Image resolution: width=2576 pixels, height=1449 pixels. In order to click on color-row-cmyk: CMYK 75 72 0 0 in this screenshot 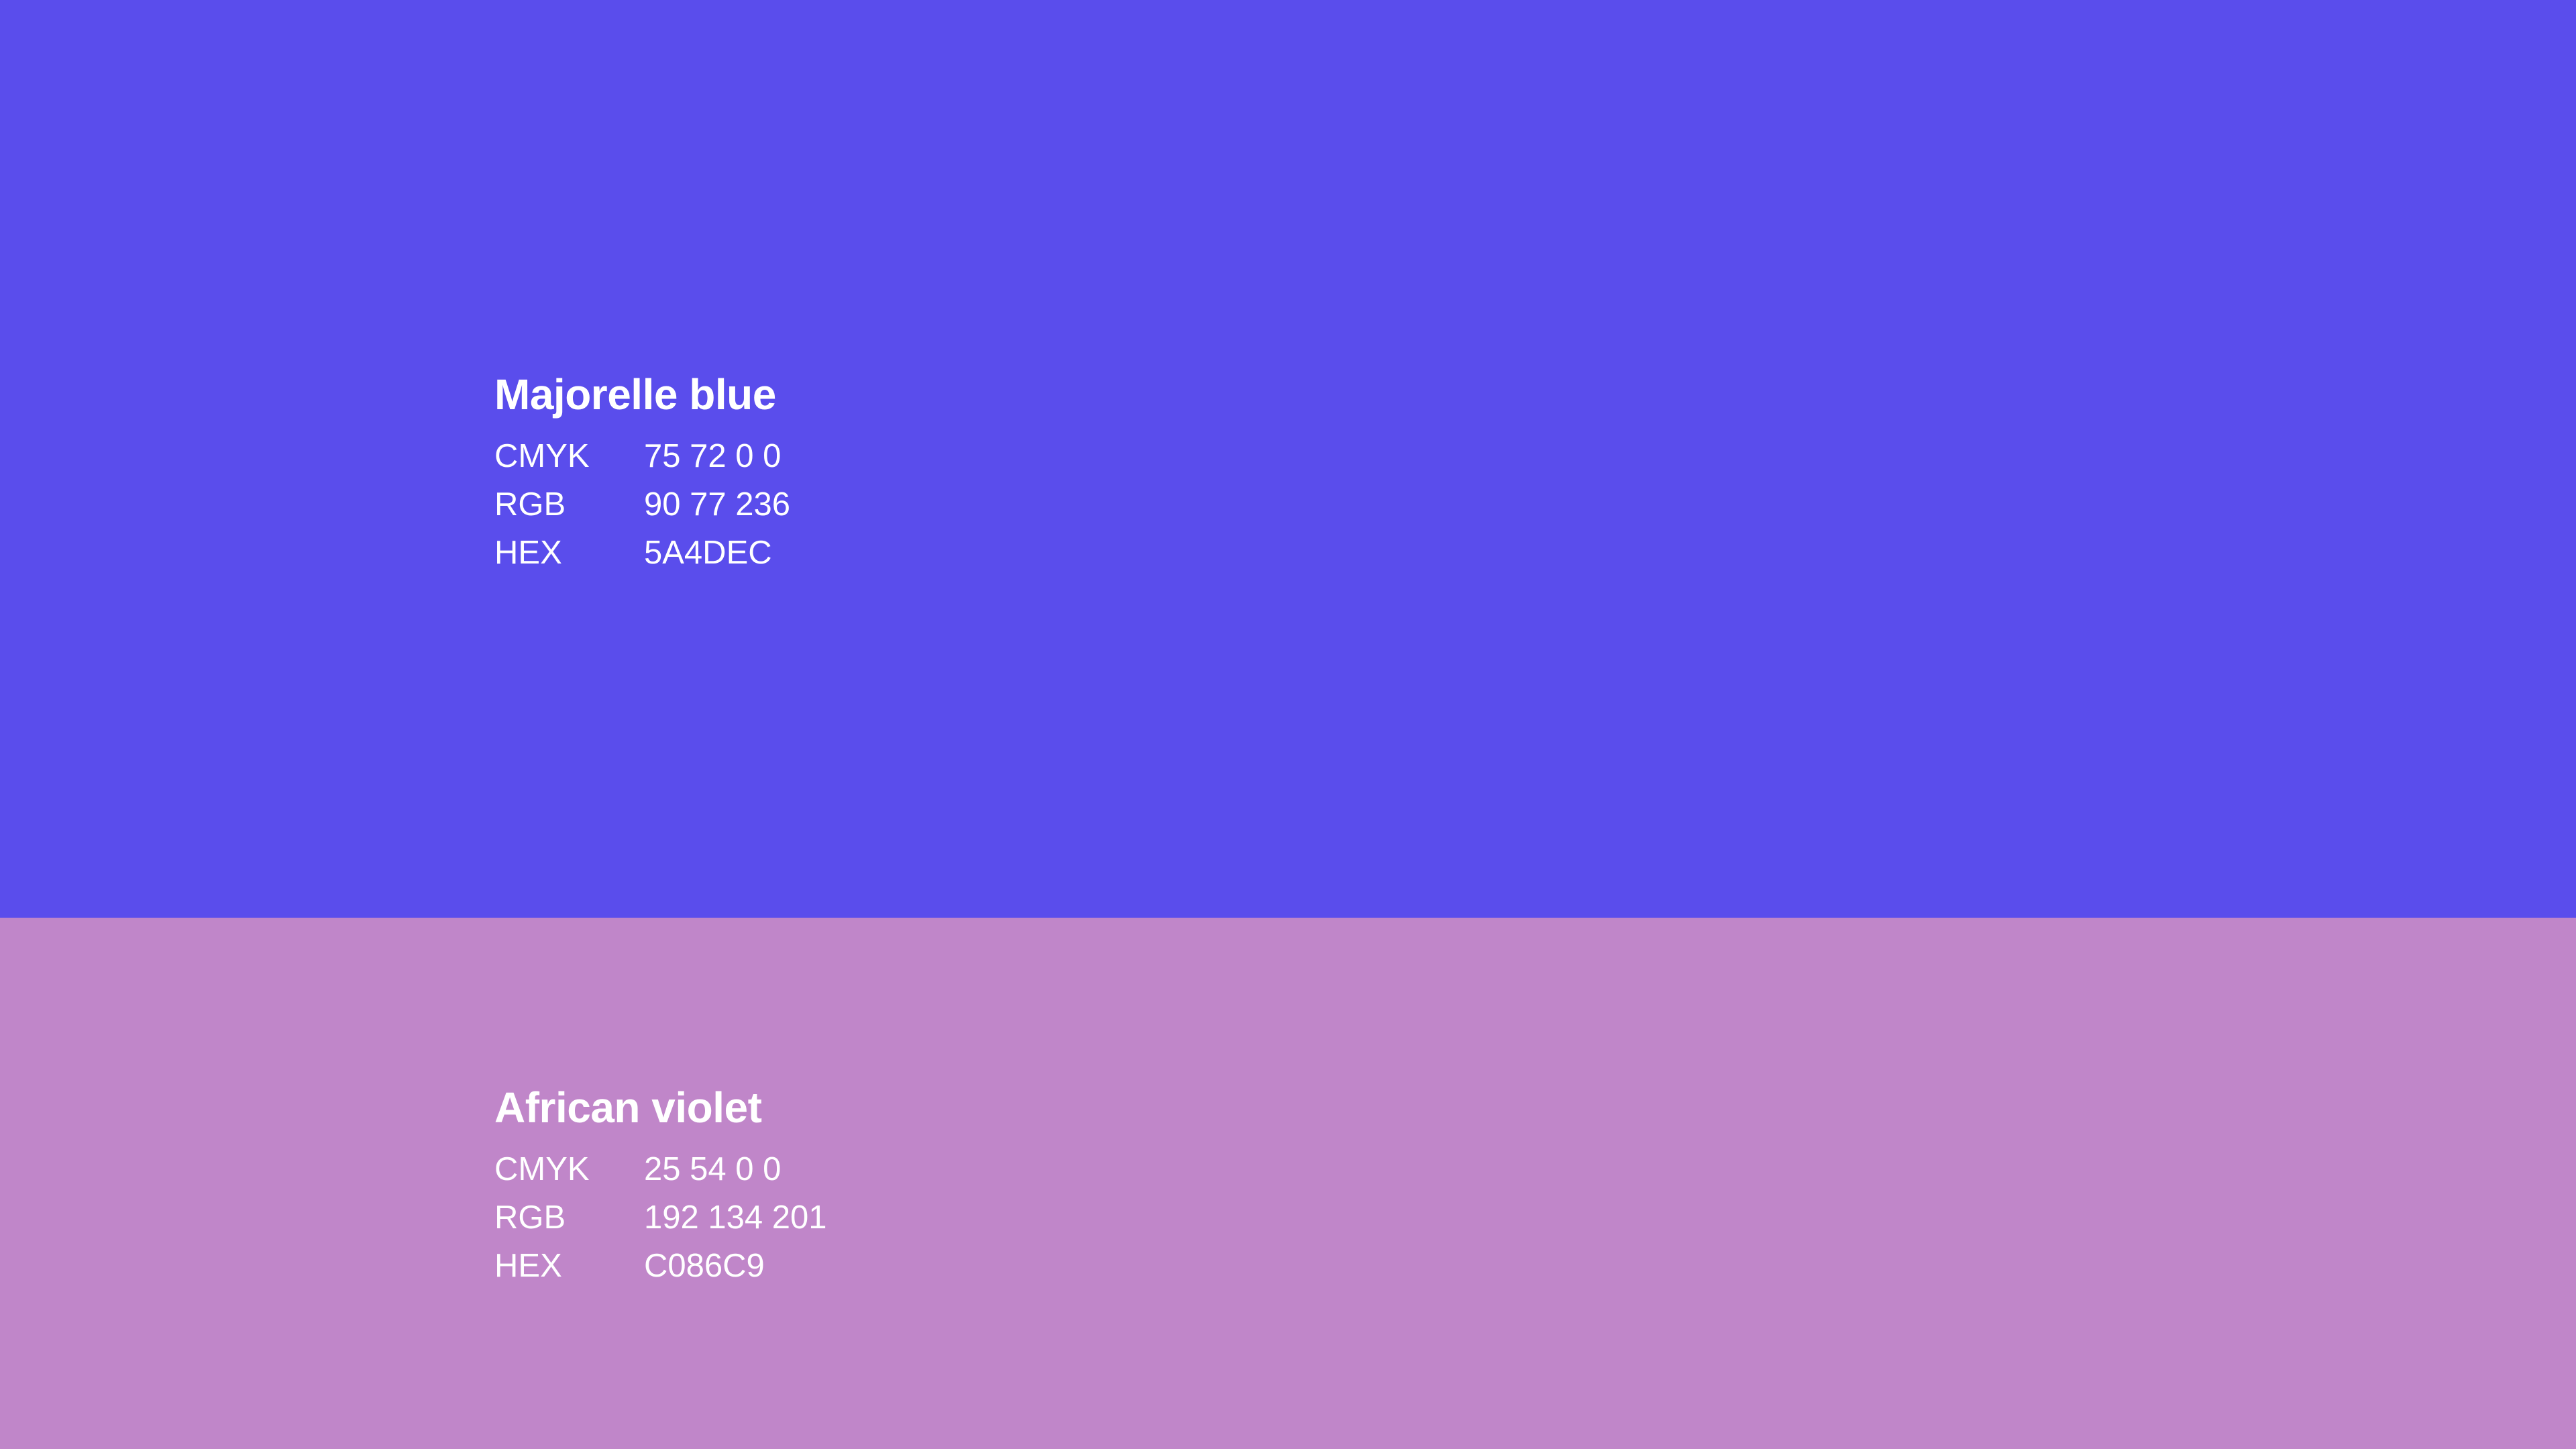, I will do `click(642, 456)`.